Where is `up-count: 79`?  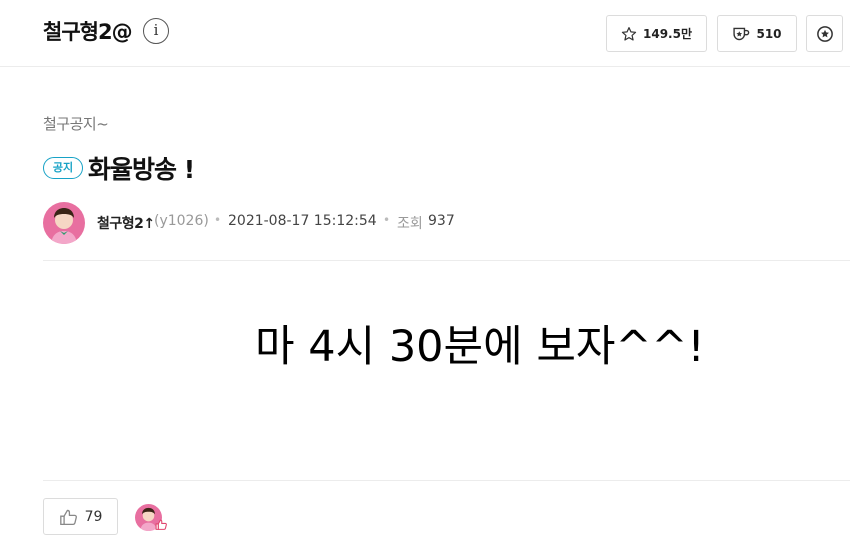
up-count: 79 is located at coordinates (93, 516).